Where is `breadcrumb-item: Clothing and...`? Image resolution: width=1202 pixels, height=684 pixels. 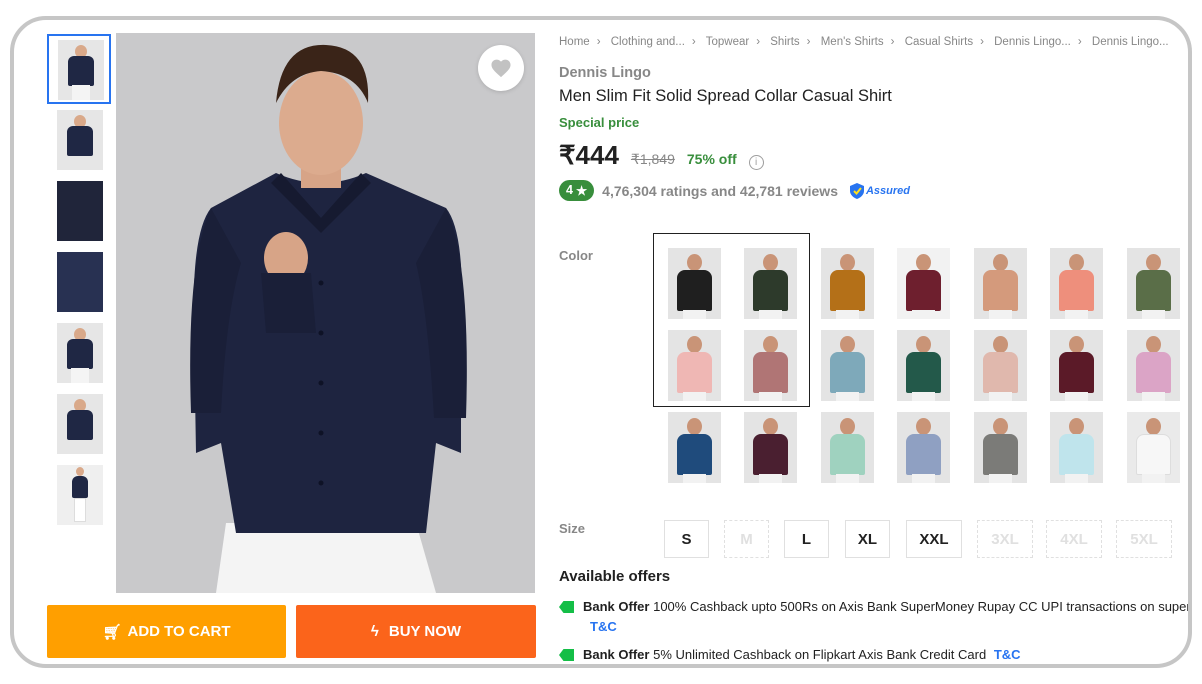 breadcrumb-item: Clothing and... is located at coordinates (648, 42).